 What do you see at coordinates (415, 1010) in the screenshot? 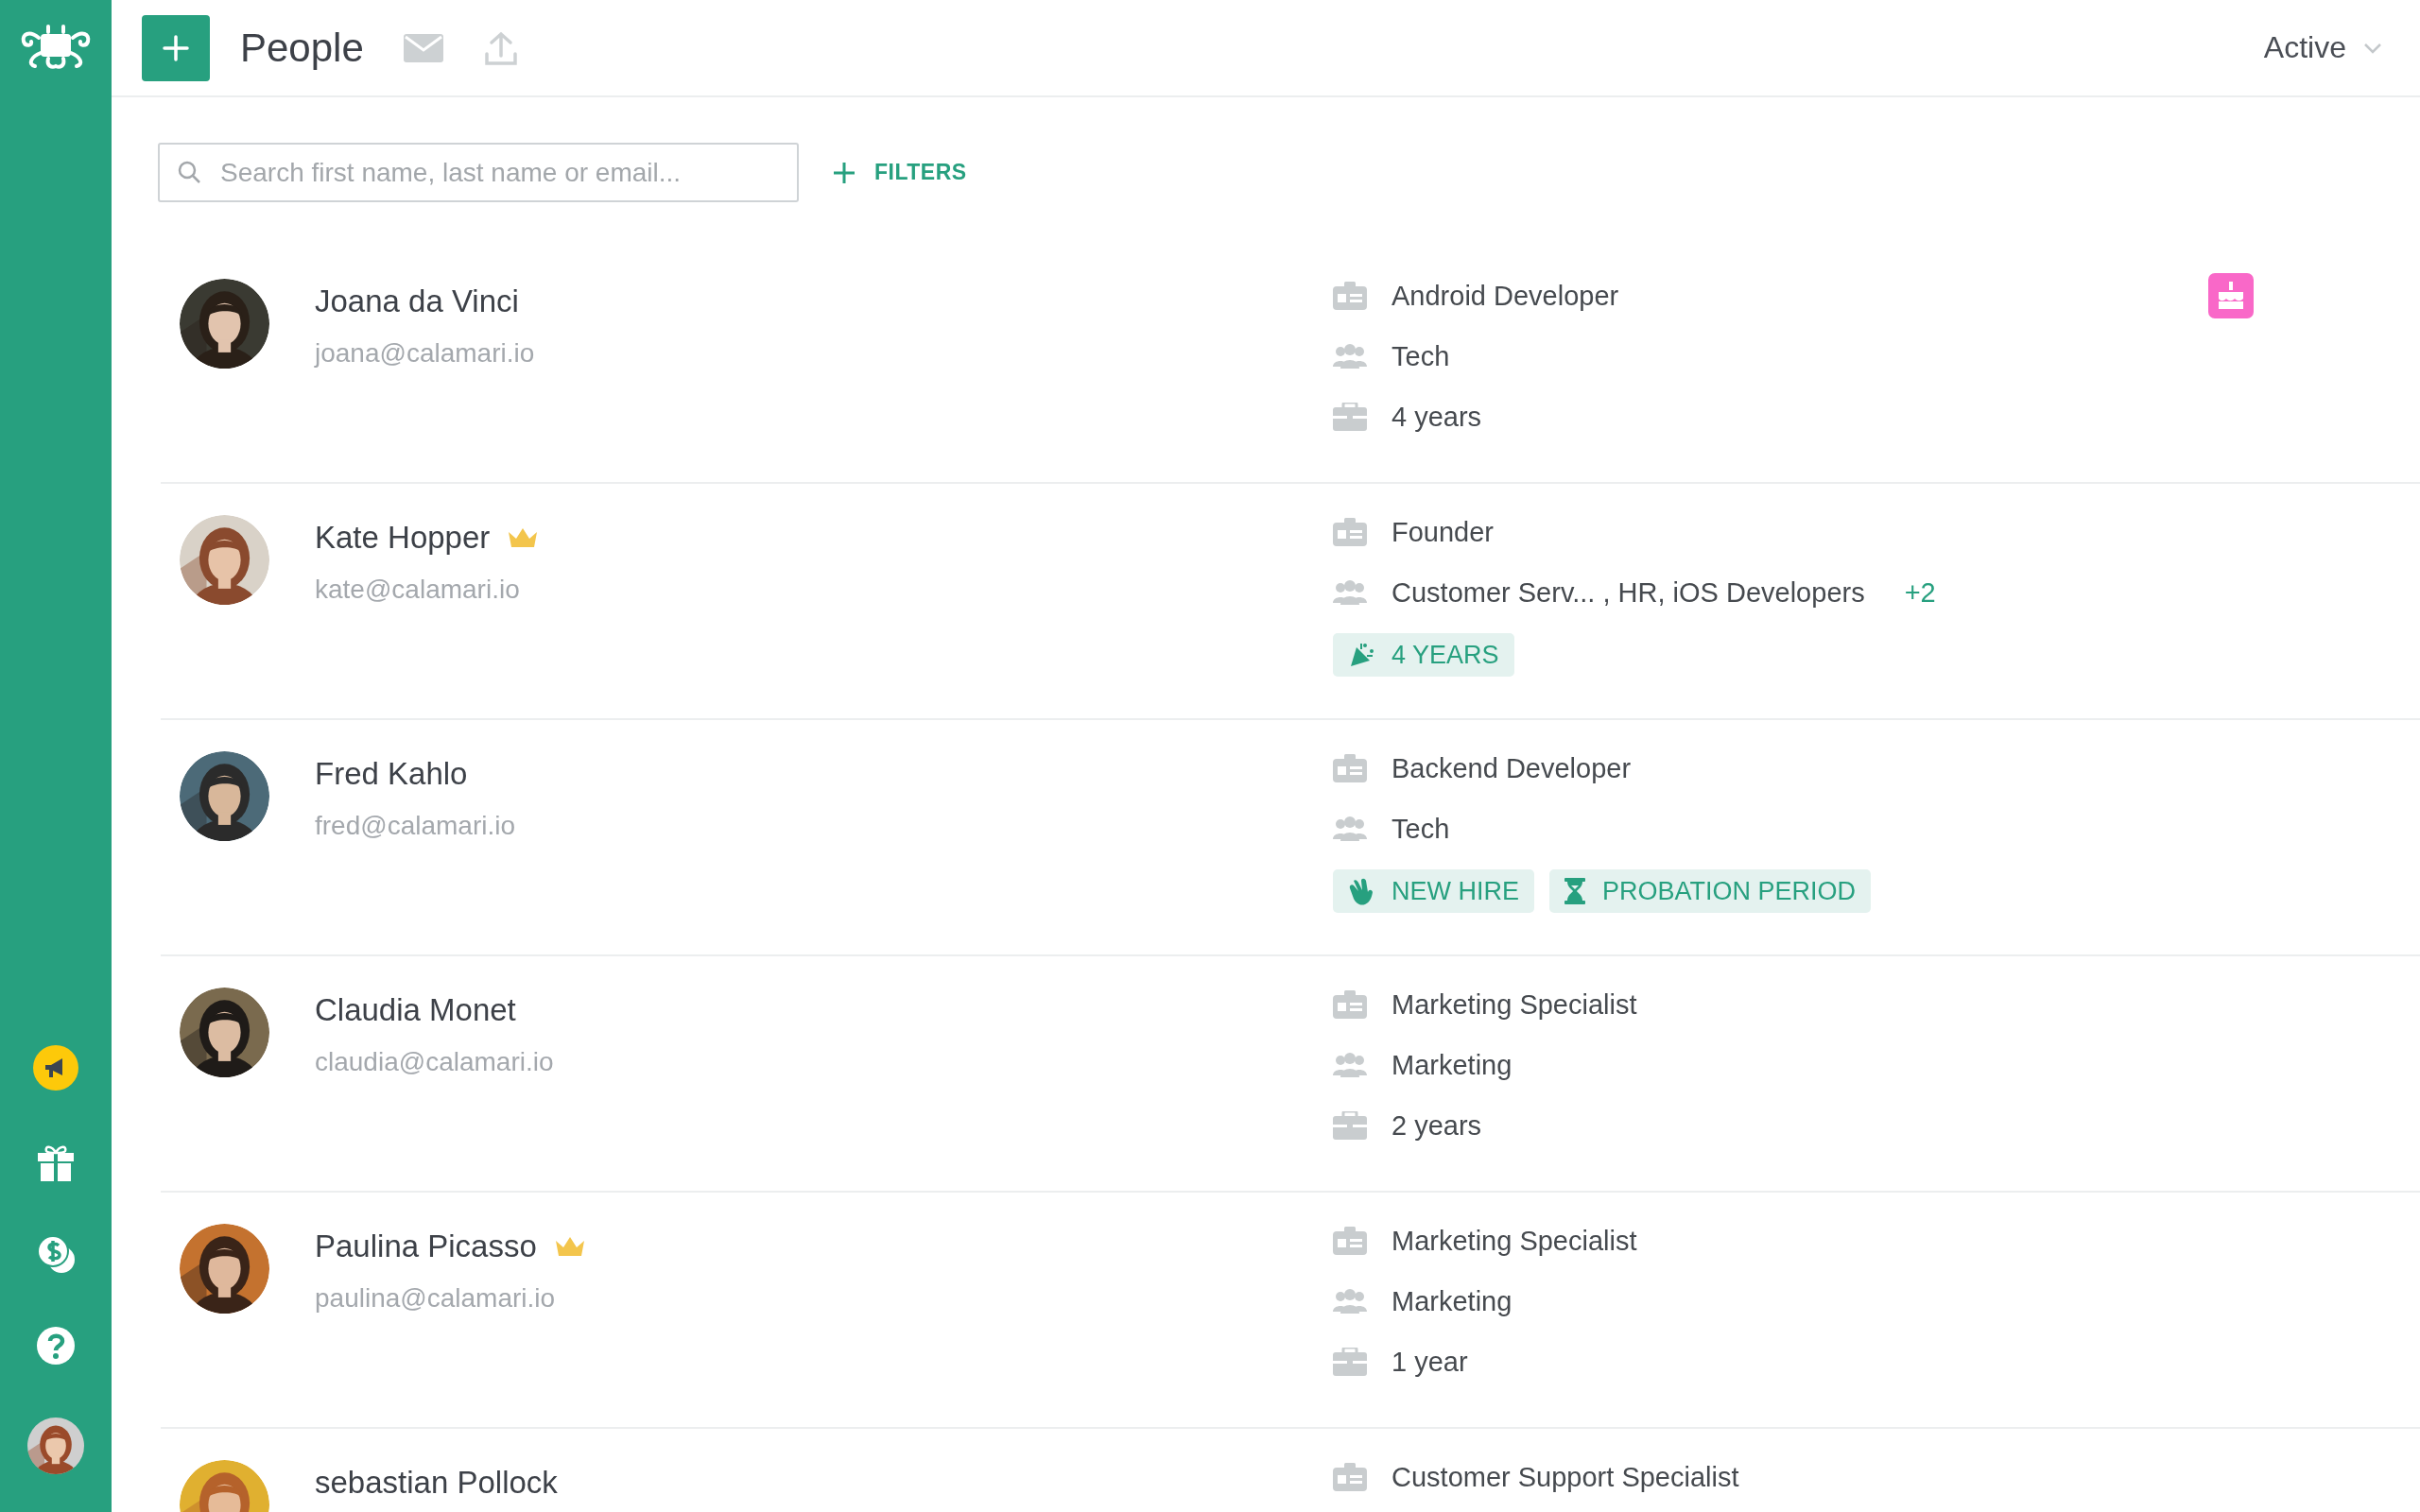
I see `person-name: Claudia Monet` at bounding box center [415, 1010].